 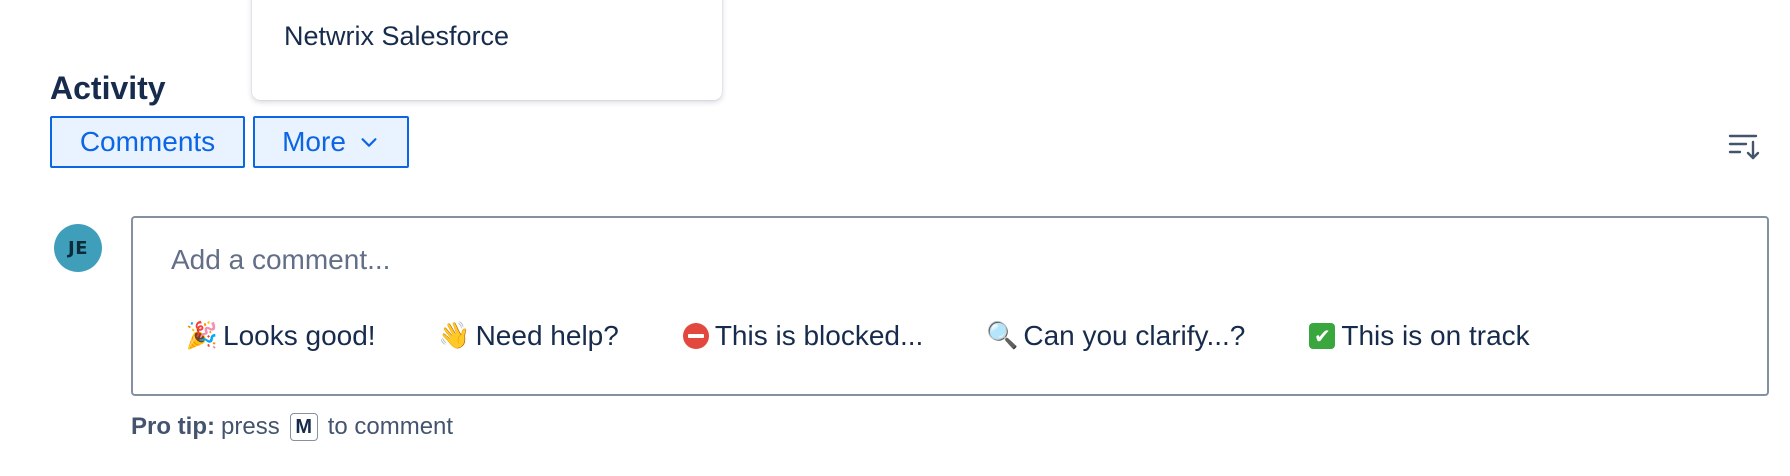 I want to click on pro-tip: Pro tip: press M to comment, so click(x=292, y=427).